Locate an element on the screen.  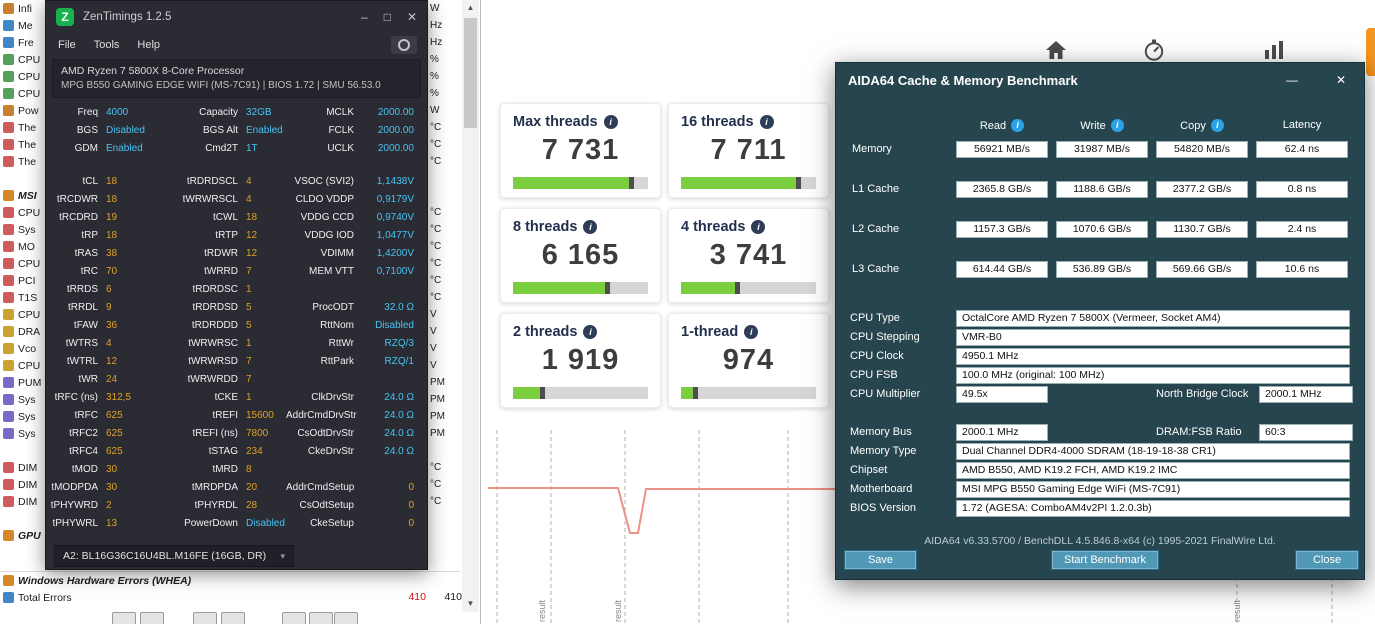
scrollbar-thumb is located at coordinates (470, 73).